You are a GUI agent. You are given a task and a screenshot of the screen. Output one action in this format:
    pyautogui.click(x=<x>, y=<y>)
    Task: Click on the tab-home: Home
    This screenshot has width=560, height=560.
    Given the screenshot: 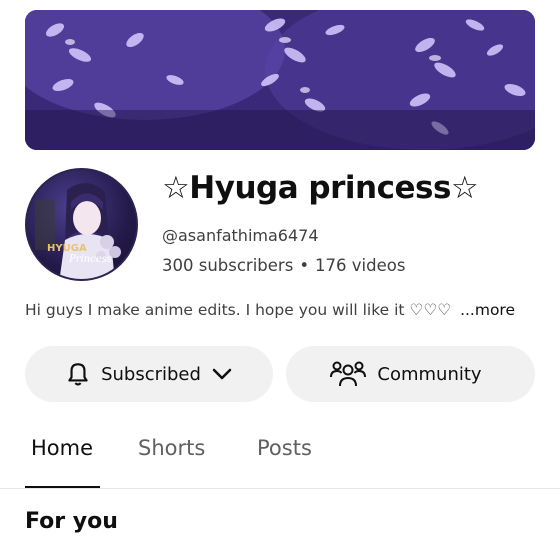 What is the action you would take?
    pyautogui.click(x=62, y=448)
    